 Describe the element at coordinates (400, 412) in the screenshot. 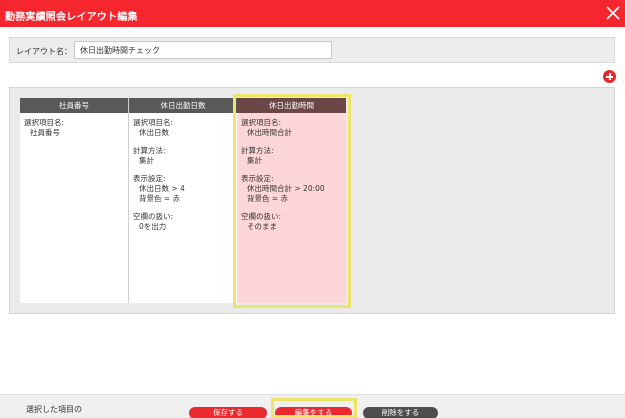

I see `delete-button: 削除をする` at that location.